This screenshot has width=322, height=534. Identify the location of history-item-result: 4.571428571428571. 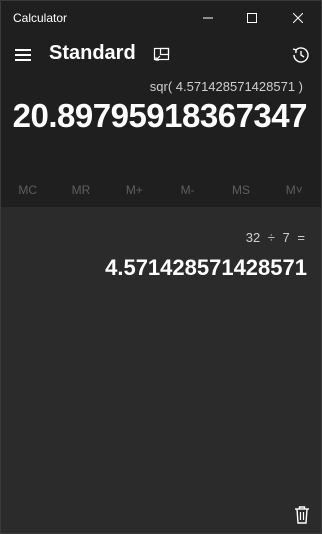
(206, 268).